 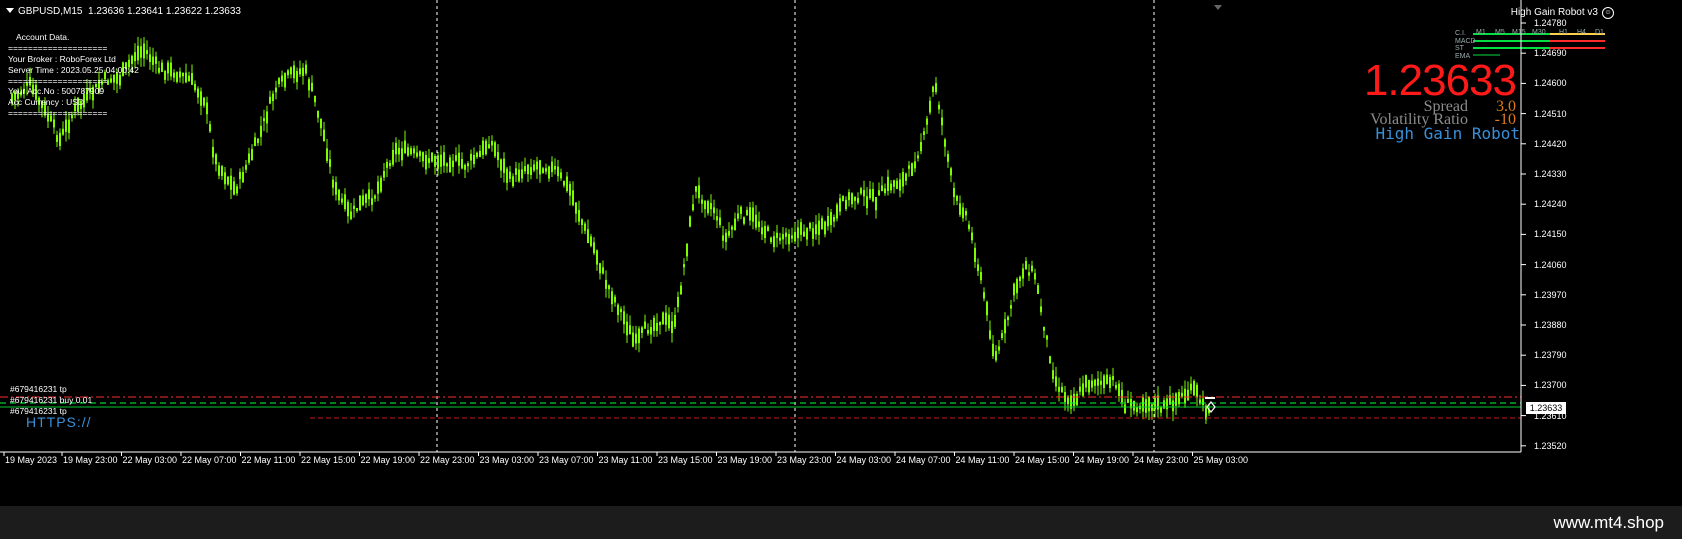 I want to click on mtf-timeframe: M5, so click(x=1500, y=32).